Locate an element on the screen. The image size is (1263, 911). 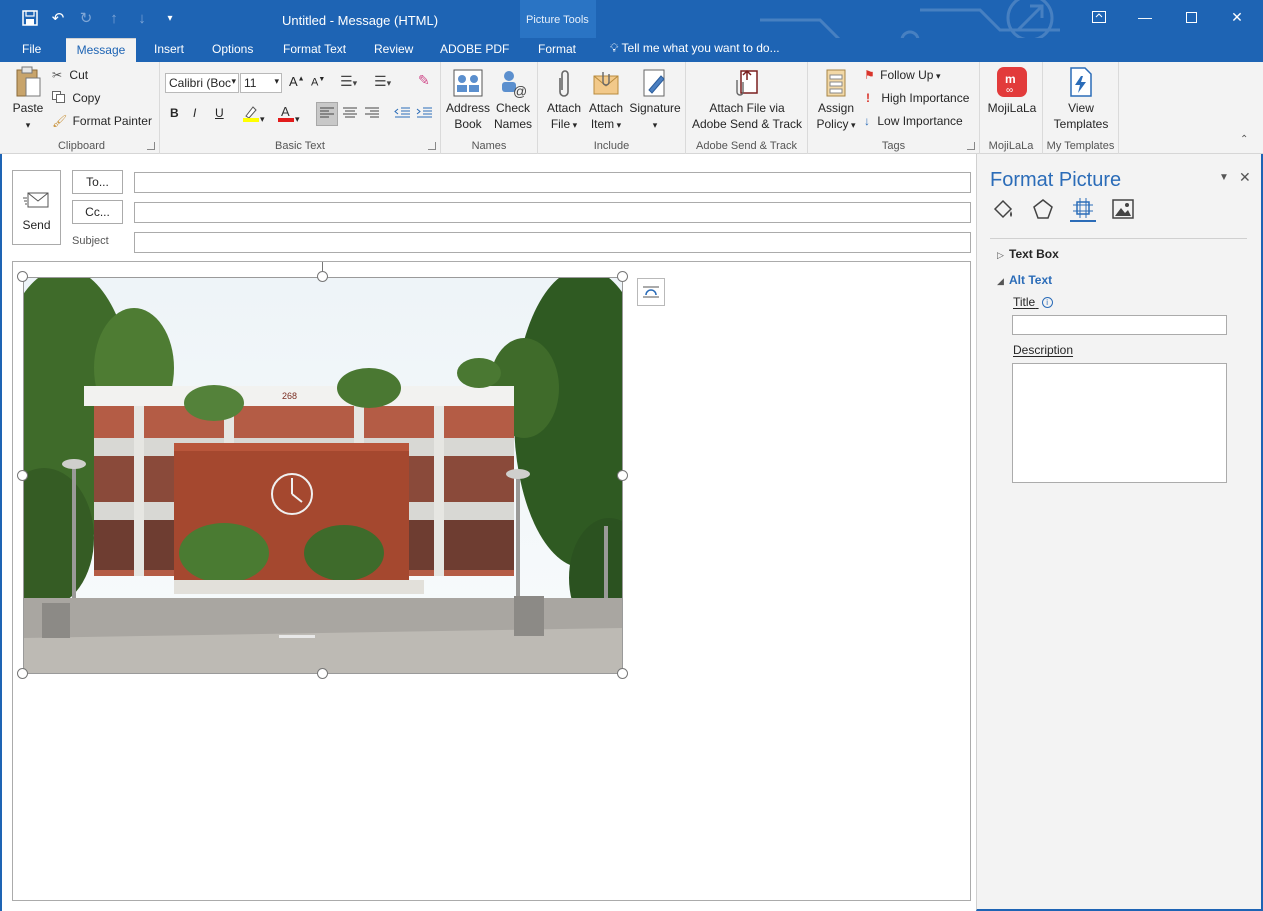
include-group-label: Include is located at coordinates (611, 146).